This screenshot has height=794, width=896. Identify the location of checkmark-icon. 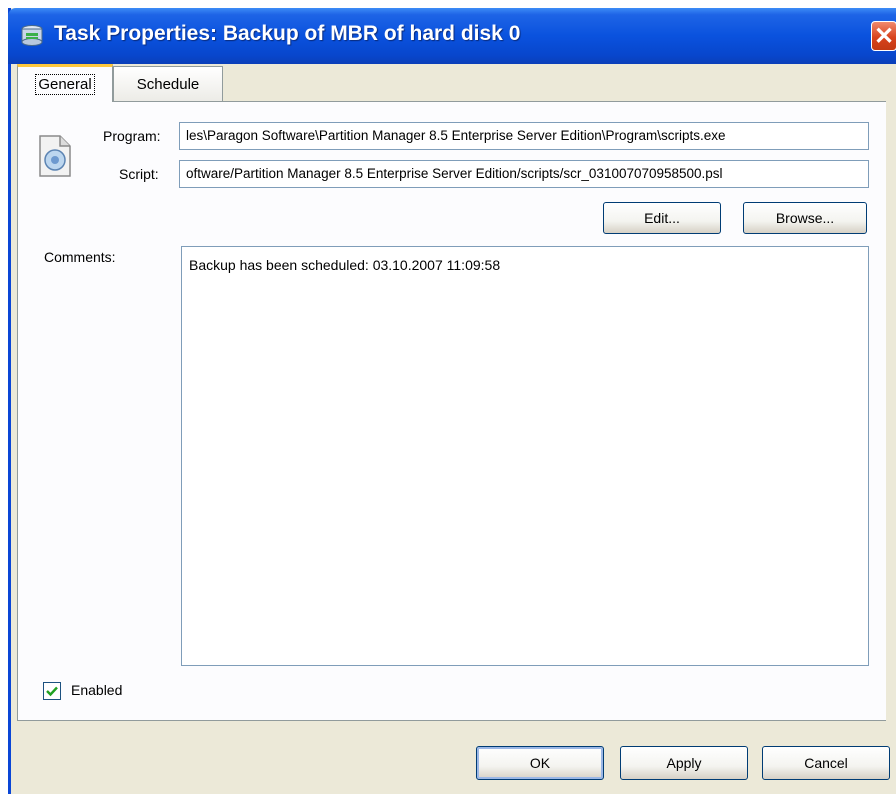
(52, 691).